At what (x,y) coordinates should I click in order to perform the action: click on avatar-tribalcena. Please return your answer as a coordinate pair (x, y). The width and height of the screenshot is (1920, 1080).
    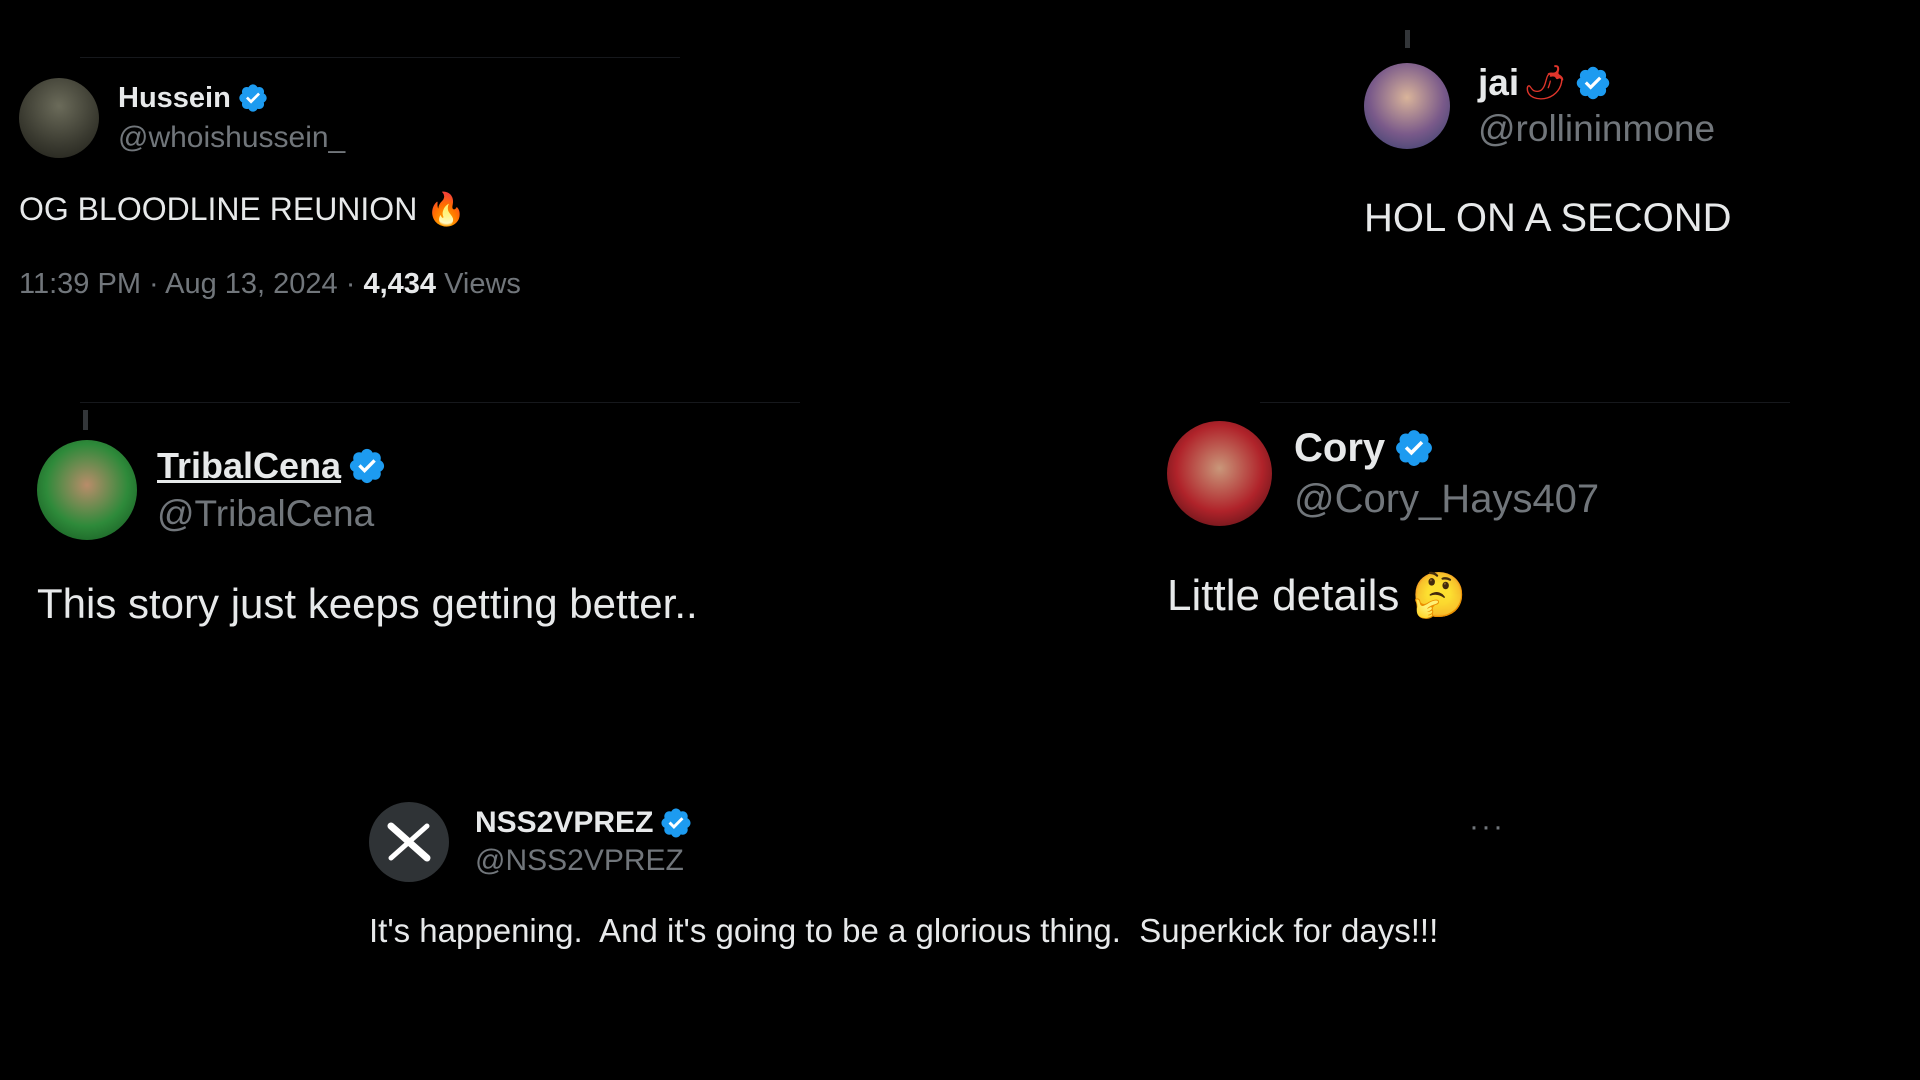
    Looking at the image, I should click on (87, 490).